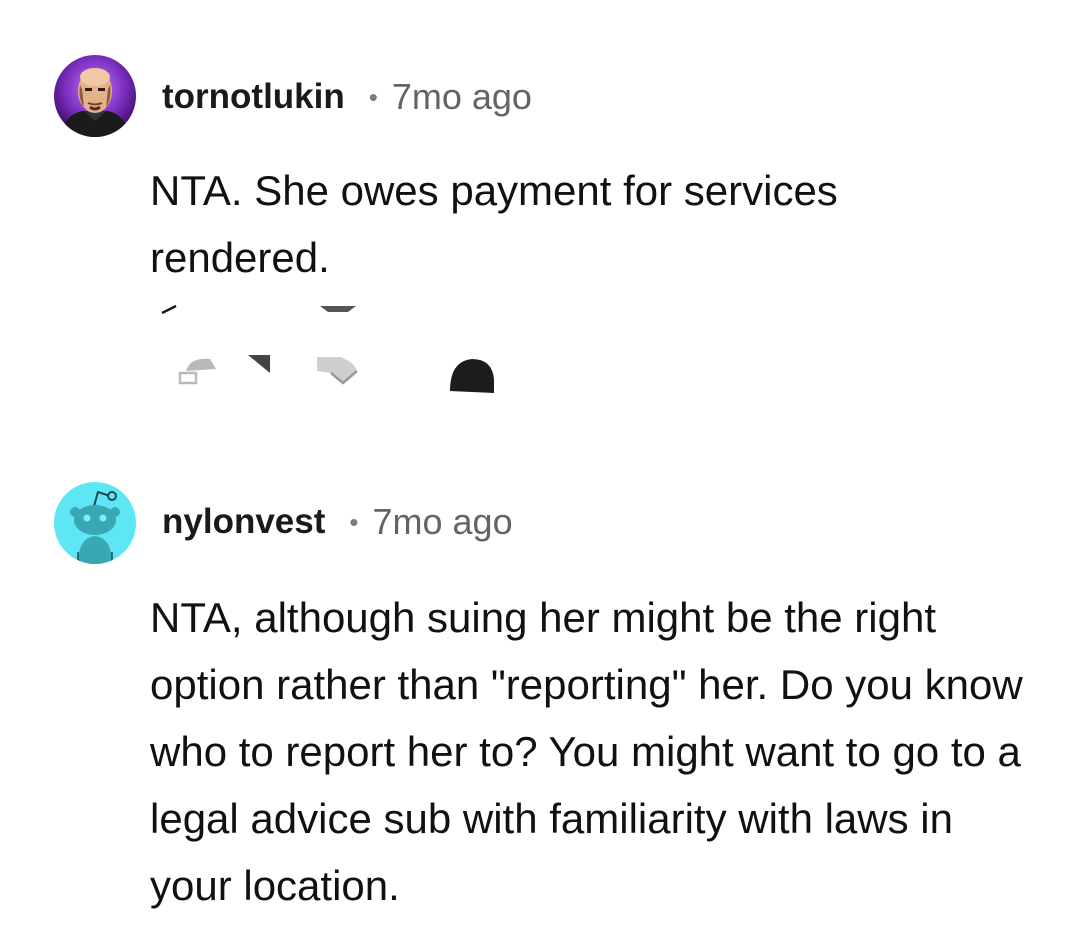 This screenshot has height=948, width=1080. What do you see at coordinates (243, 522) in the screenshot?
I see `username: nylonvest` at bounding box center [243, 522].